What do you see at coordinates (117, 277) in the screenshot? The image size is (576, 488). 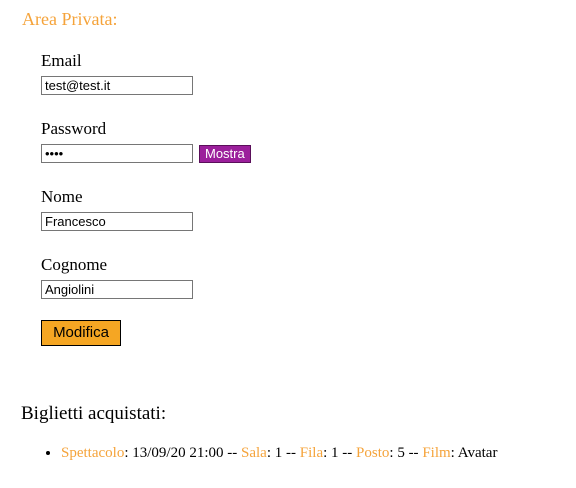 I see `cognome-field-group: Cognome` at bounding box center [117, 277].